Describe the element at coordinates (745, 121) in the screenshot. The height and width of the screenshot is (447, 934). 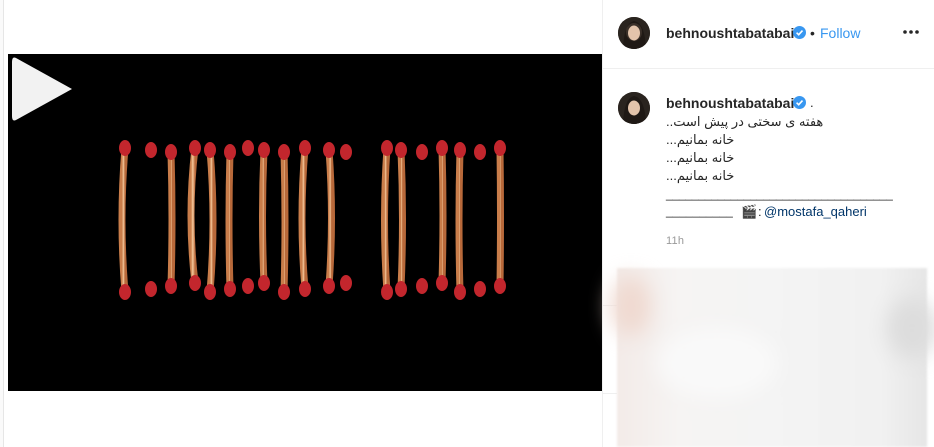
I see `caption-line-1: هفته ی سختی در پیش است..` at that location.